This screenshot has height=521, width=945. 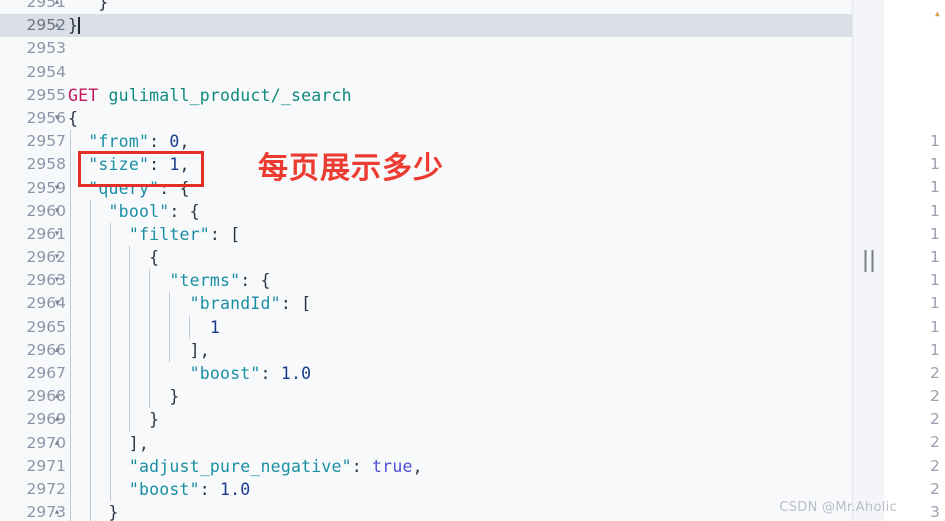 What do you see at coordinates (426, 374) in the screenshot?
I see `code-line: 2967 "boost": 1.0` at bounding box center [426, 374].